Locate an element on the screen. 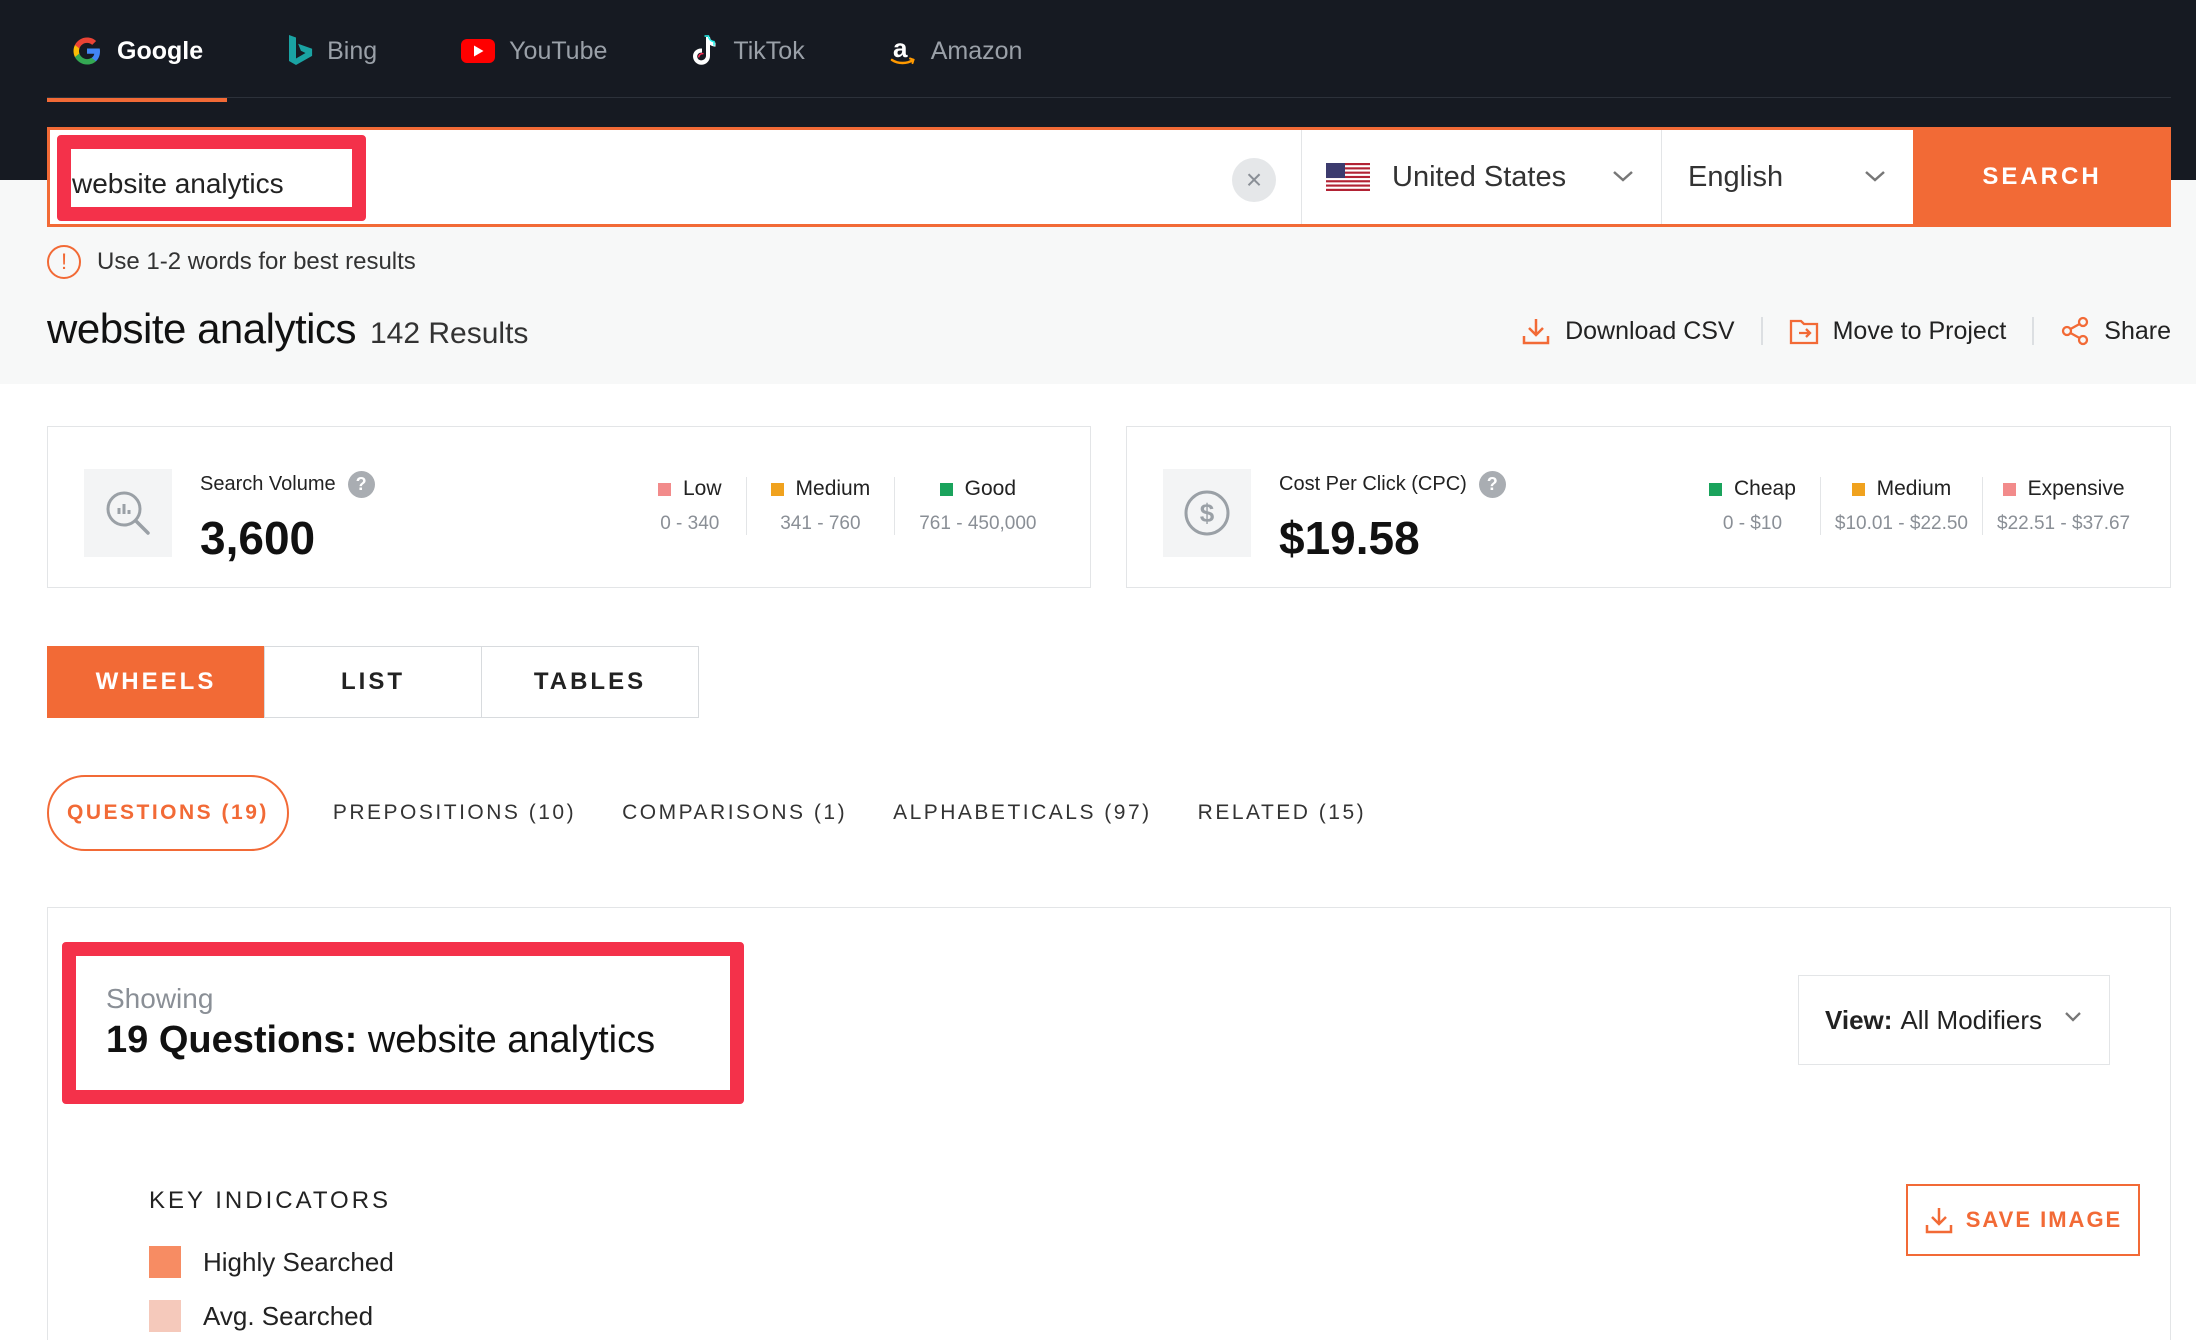  showing-title-keyword: website analytics is located at coordinates (506, 1040).